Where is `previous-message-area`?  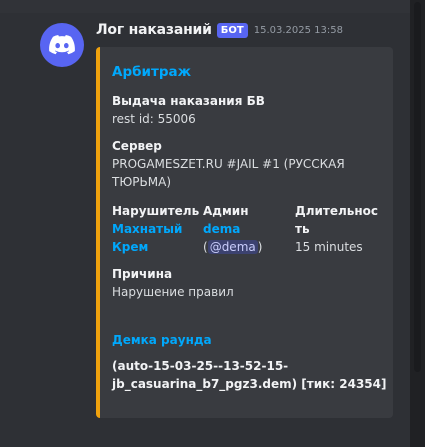
previous-message-area is located at coordinates (205, 6).